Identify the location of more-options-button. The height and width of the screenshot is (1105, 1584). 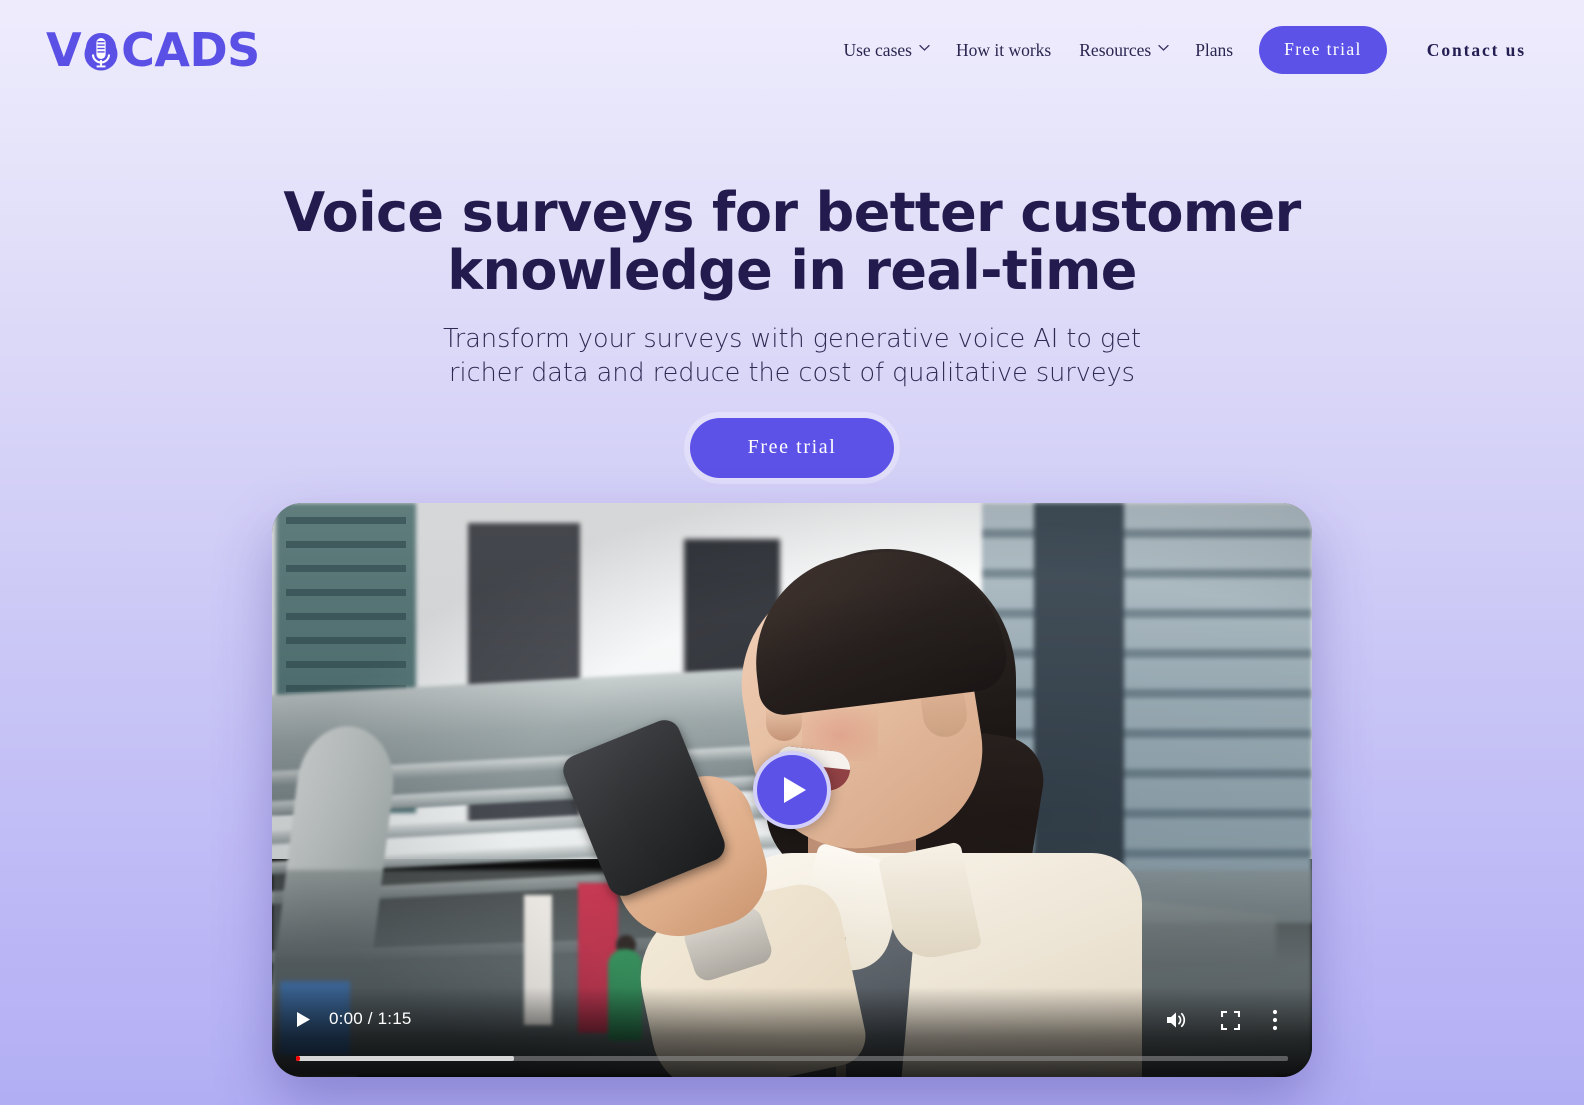
(1275, 1020).